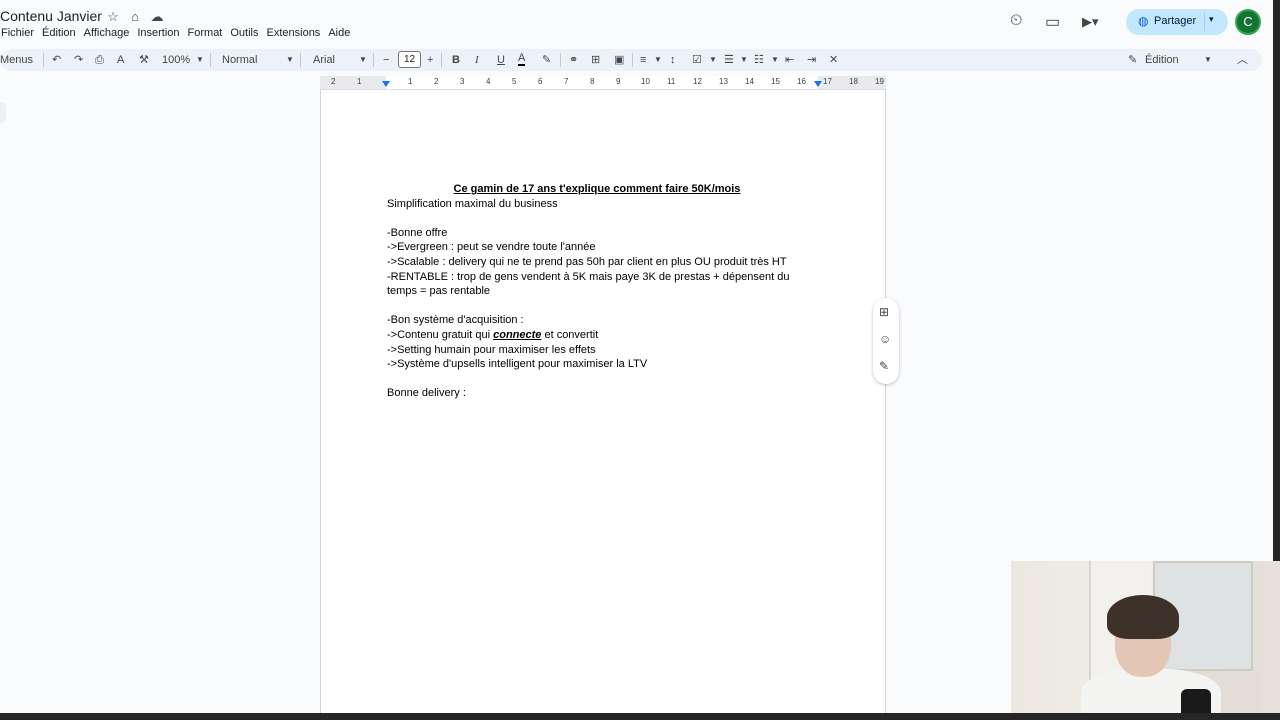 The image size is (1280, 720). What do you see at coordinates (1242, 60) in the screenshot?
I see `collapse-toolbar-icon: ︿` at bounding box center [1242, 60].